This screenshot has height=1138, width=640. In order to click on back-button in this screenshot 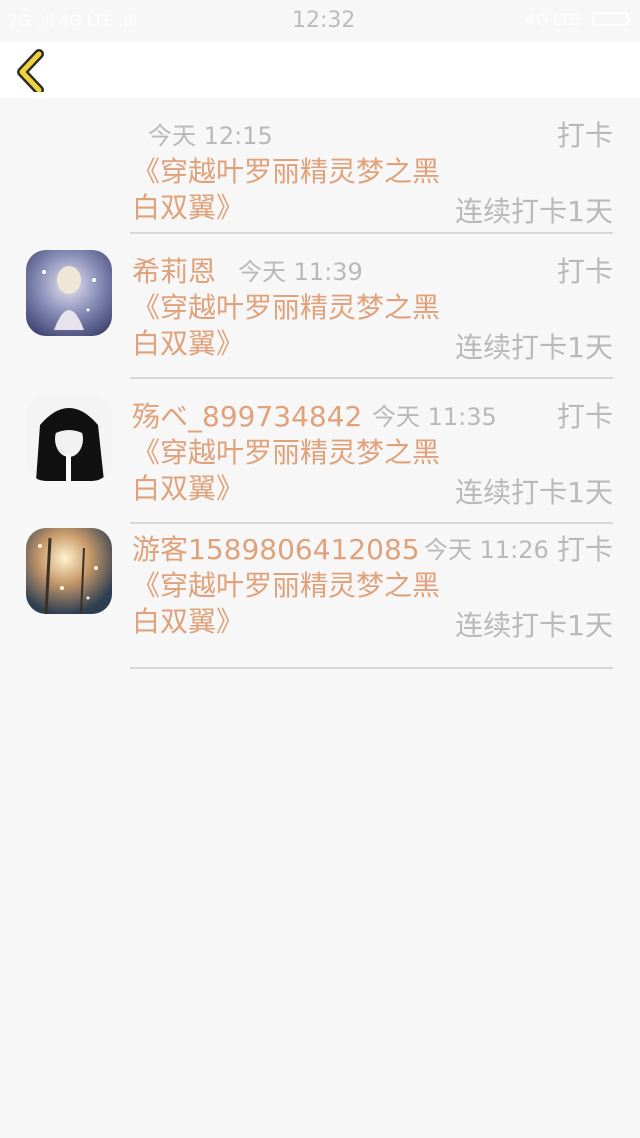, I will do `click(32, 71)`.